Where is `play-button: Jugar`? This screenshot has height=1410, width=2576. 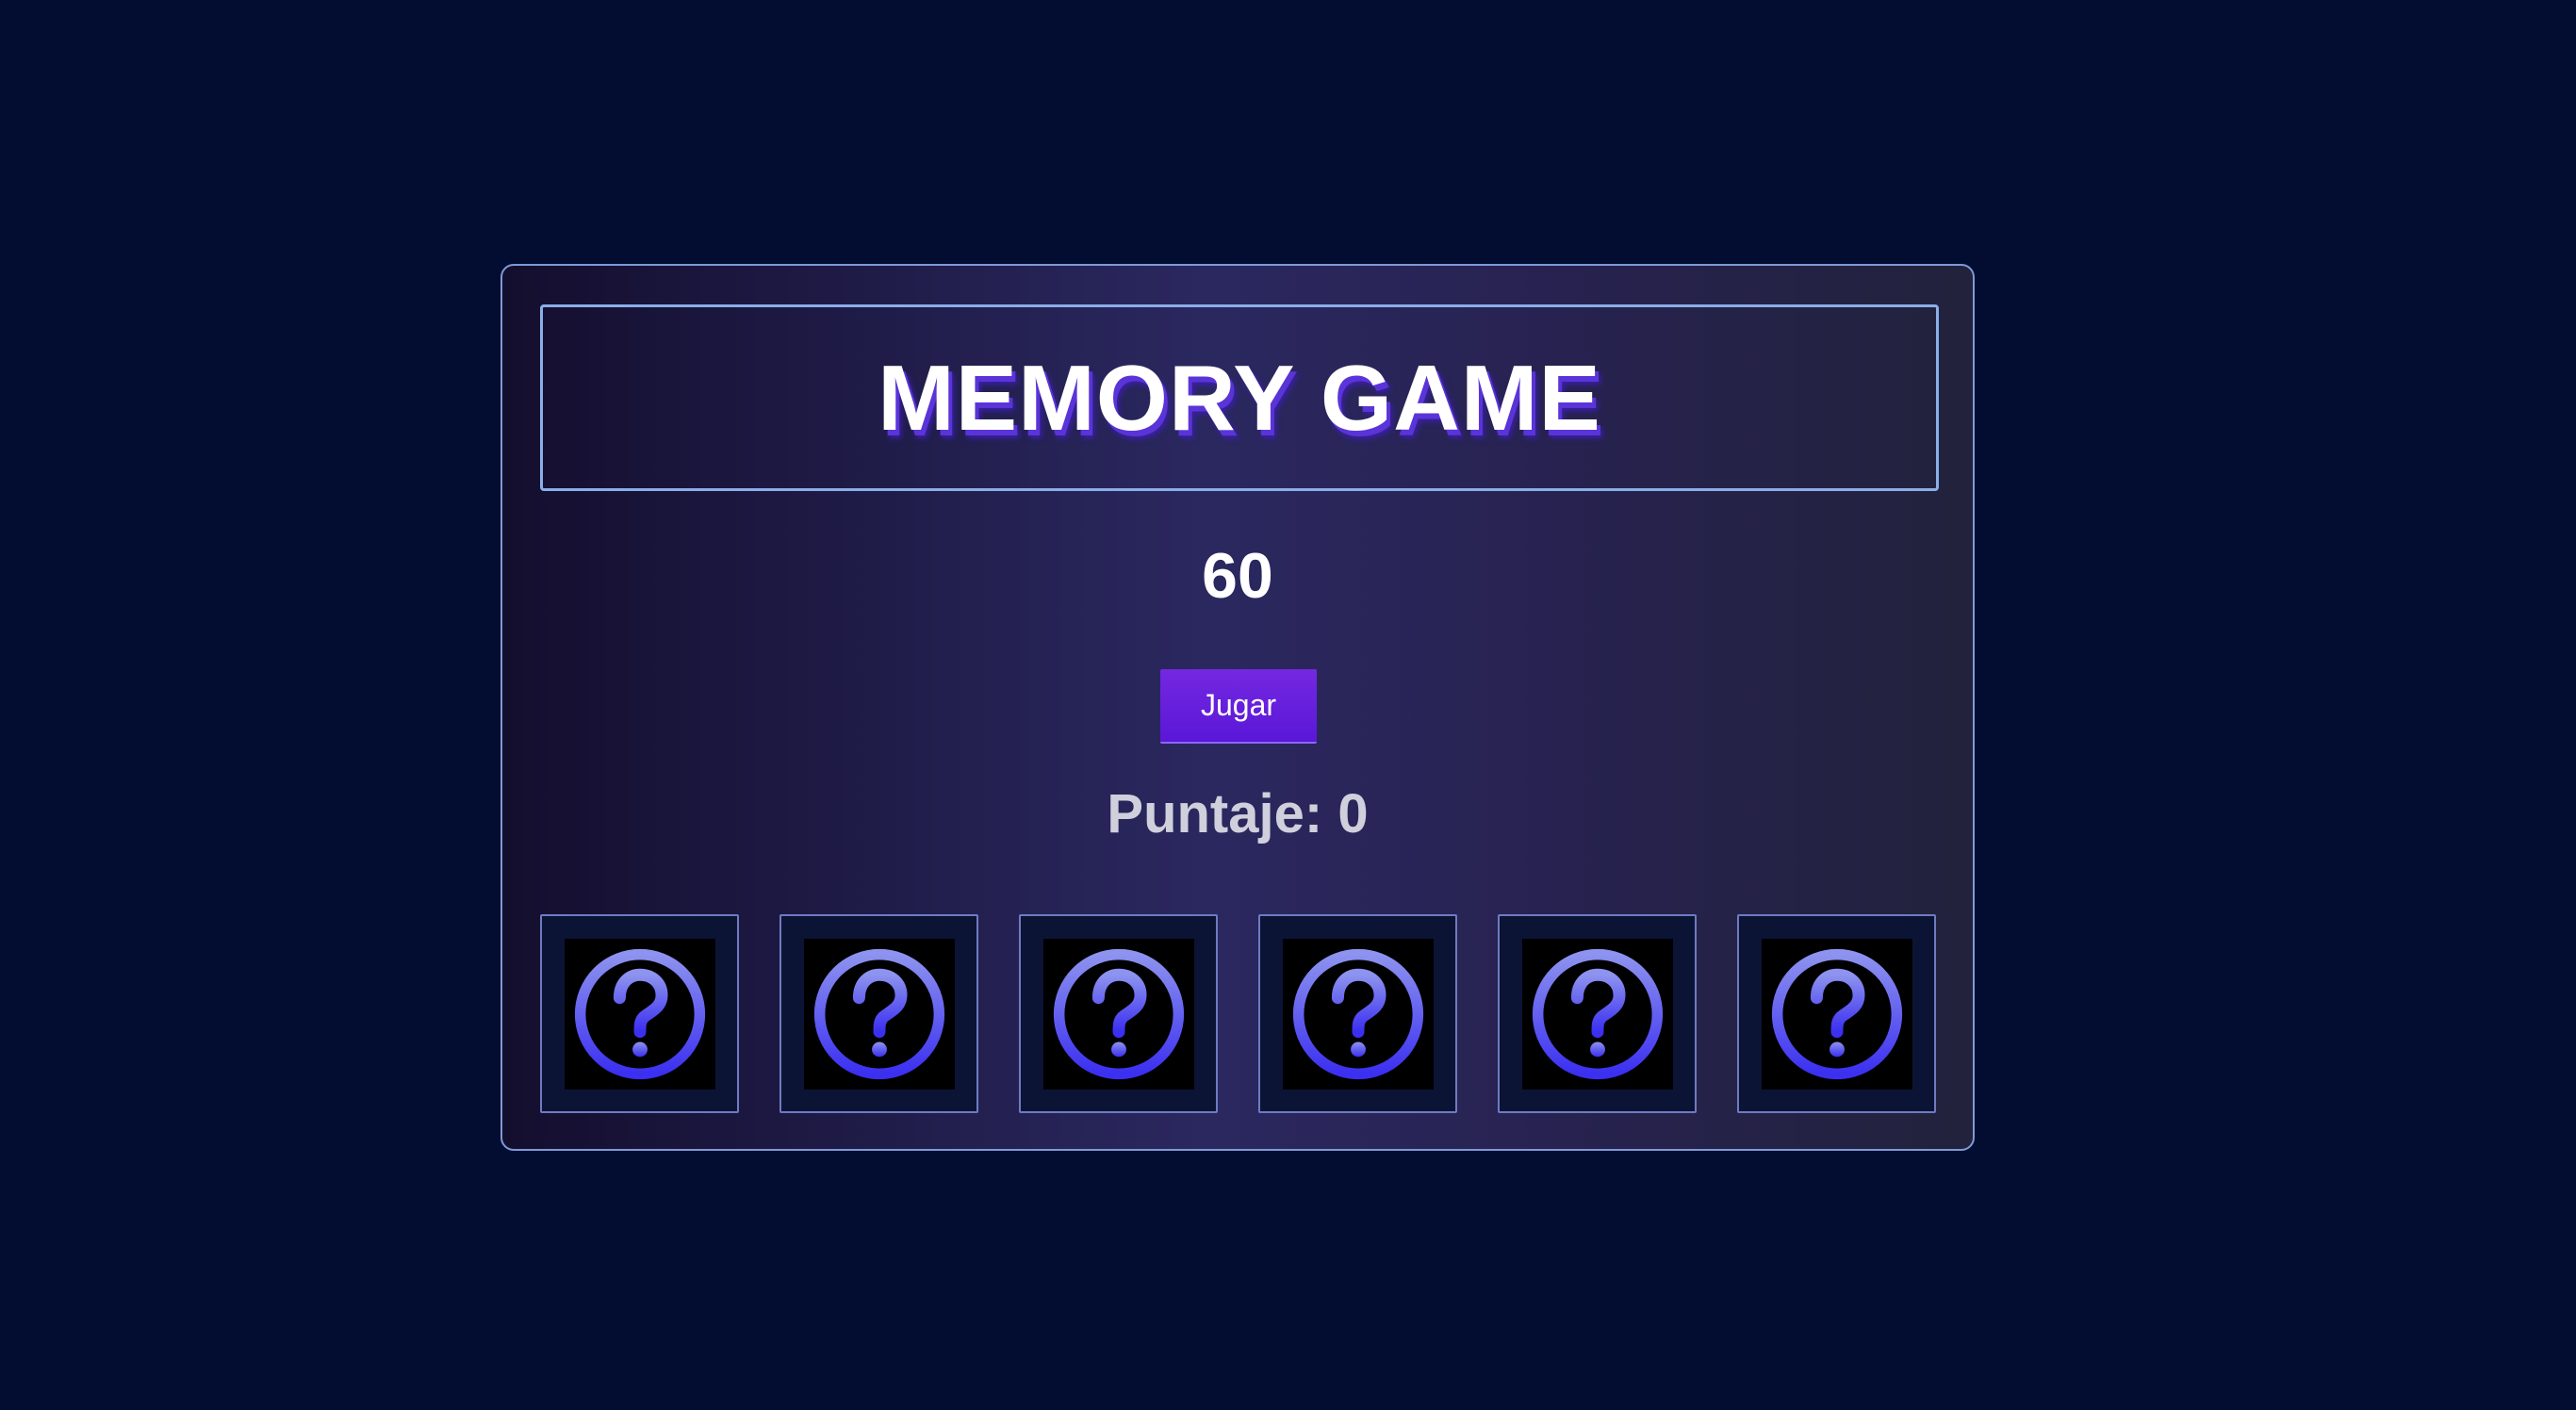 play-button: Jugar is located at coordinates (1238, 706).